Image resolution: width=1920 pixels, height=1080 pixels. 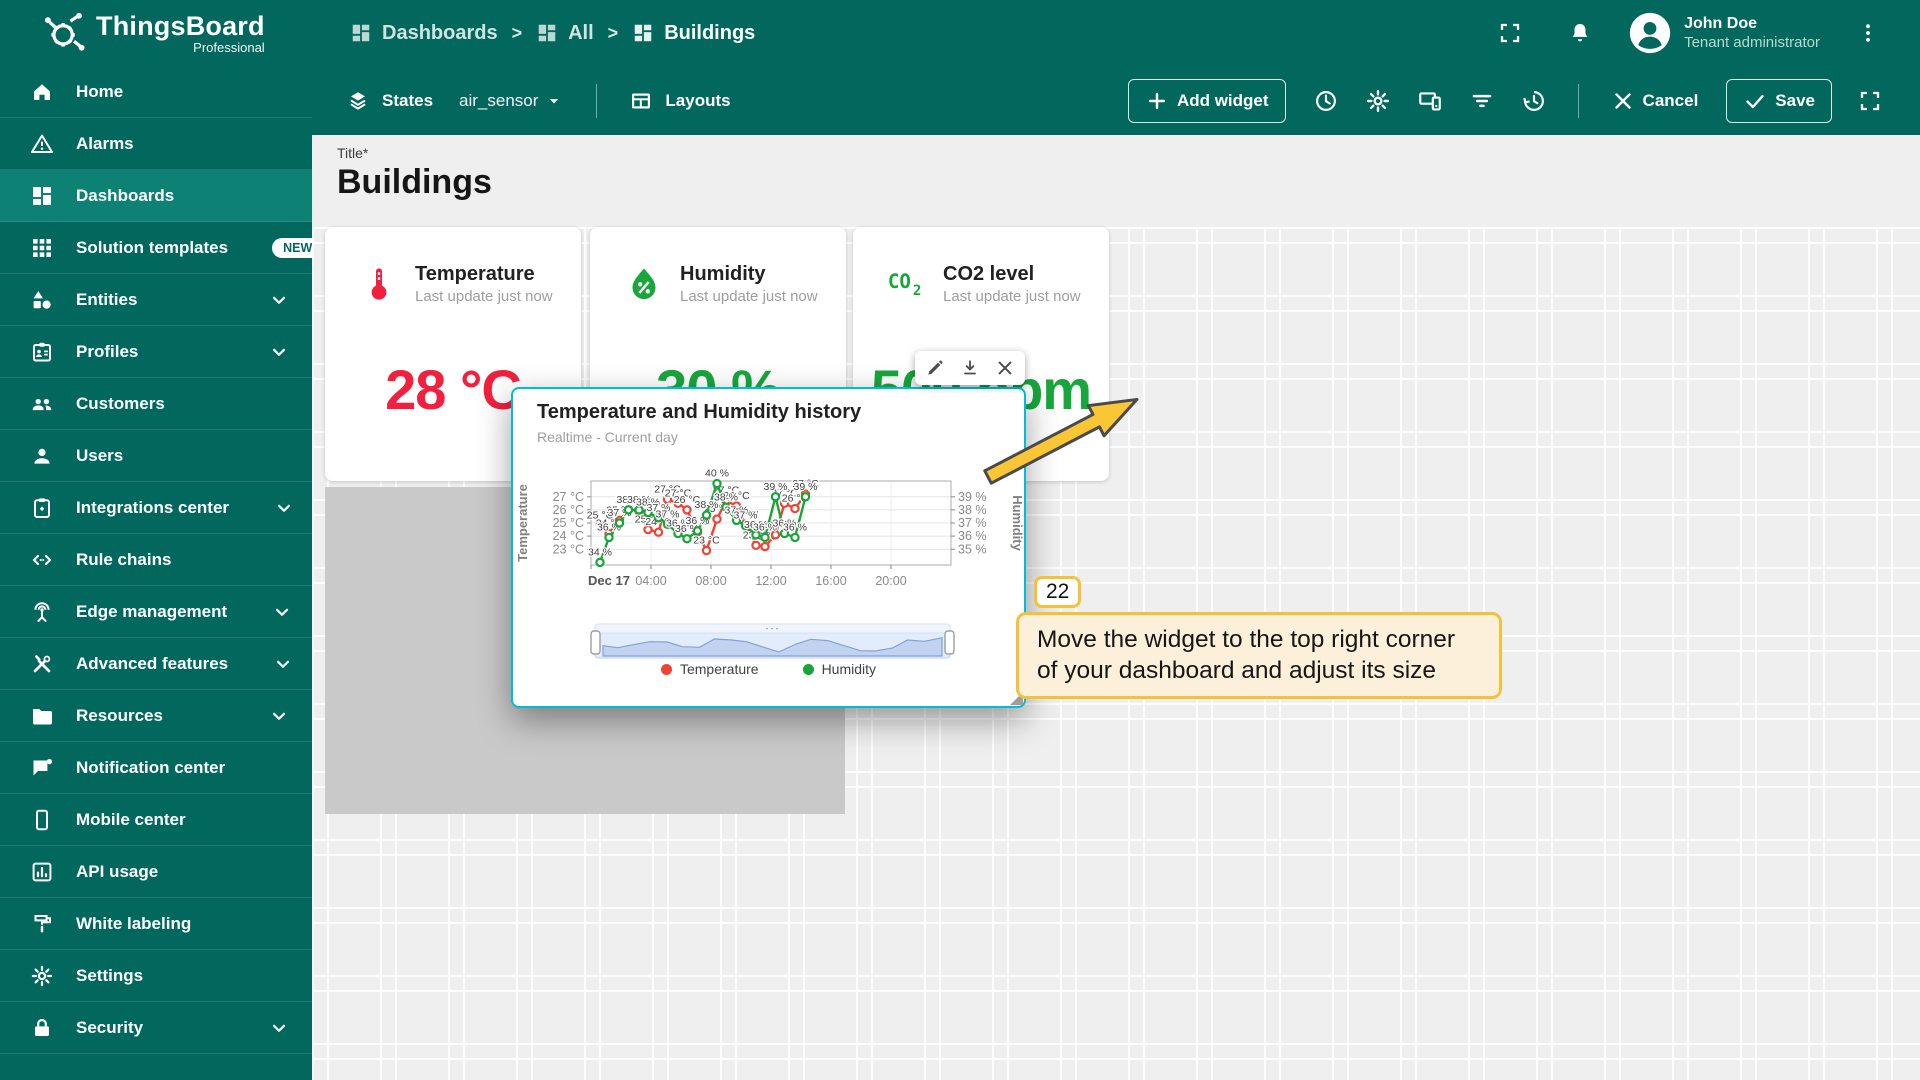 I want to click on sidebar-item-profiles: Profiles, so click(x=156, y=352).